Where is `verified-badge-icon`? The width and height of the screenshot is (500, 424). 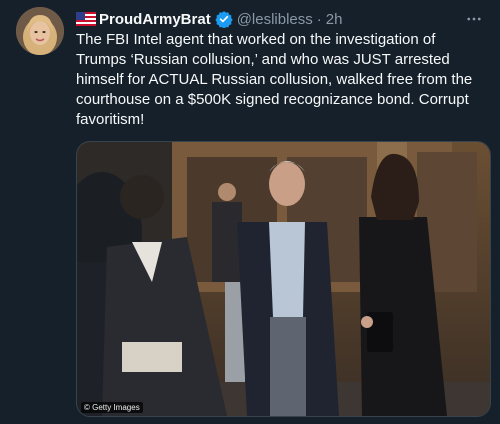
verified-badge-icon is located at coordinates (223, 19).